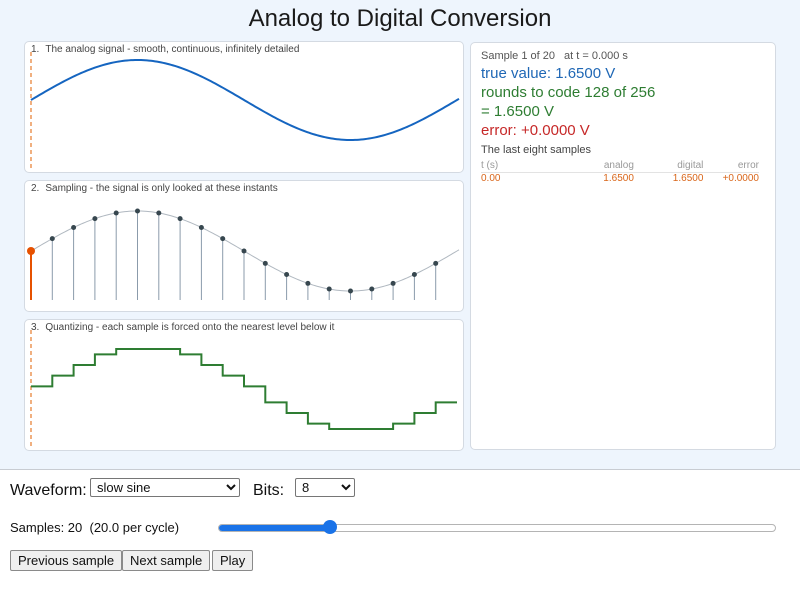  What do you see at coordinates (31, 251) in the screenshot?
I see `current-sample-dot` at bounding box center [31, 251].